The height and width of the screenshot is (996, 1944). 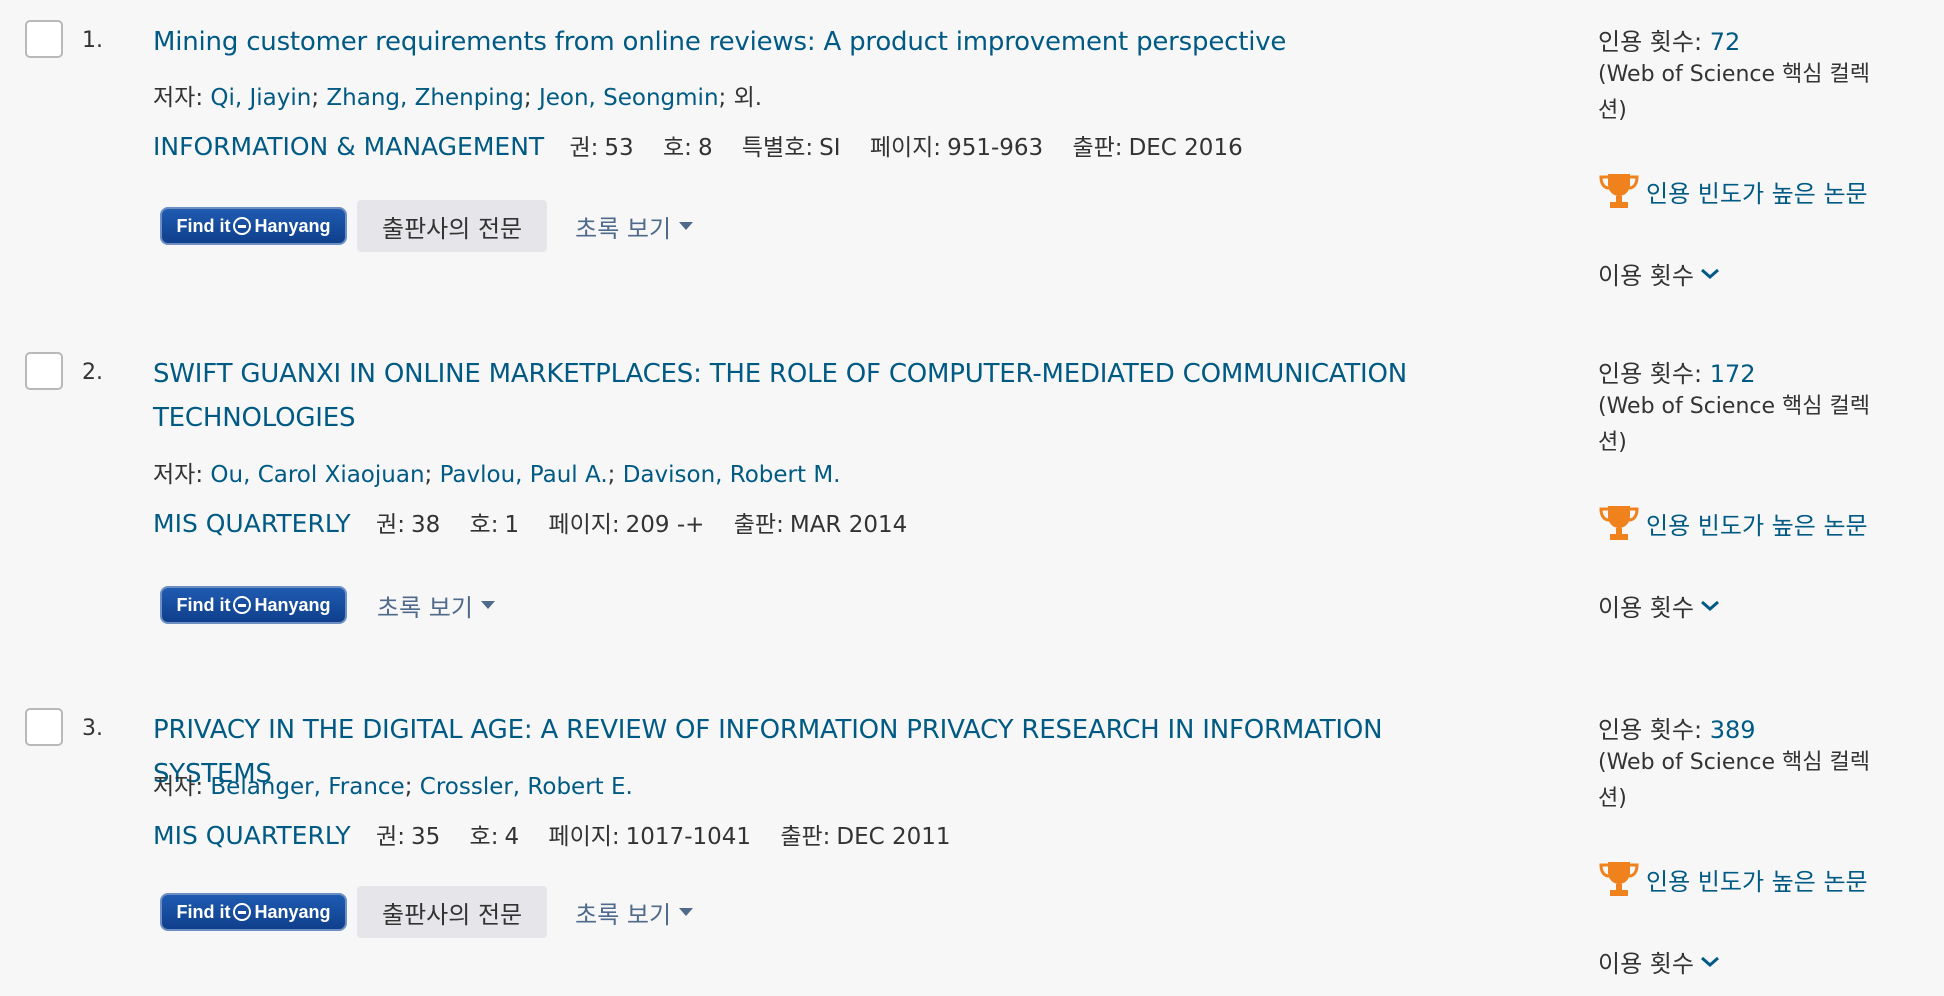 What do you see at coordinates (512, 525) in the screenshot?
I see `issue-value: 1` at bounding box center [512, 525].